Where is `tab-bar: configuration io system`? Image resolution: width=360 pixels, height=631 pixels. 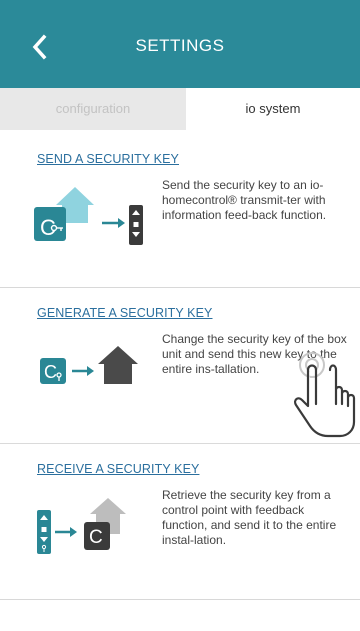 tab-bar: configuration io system is located at coordinates (180, 109).